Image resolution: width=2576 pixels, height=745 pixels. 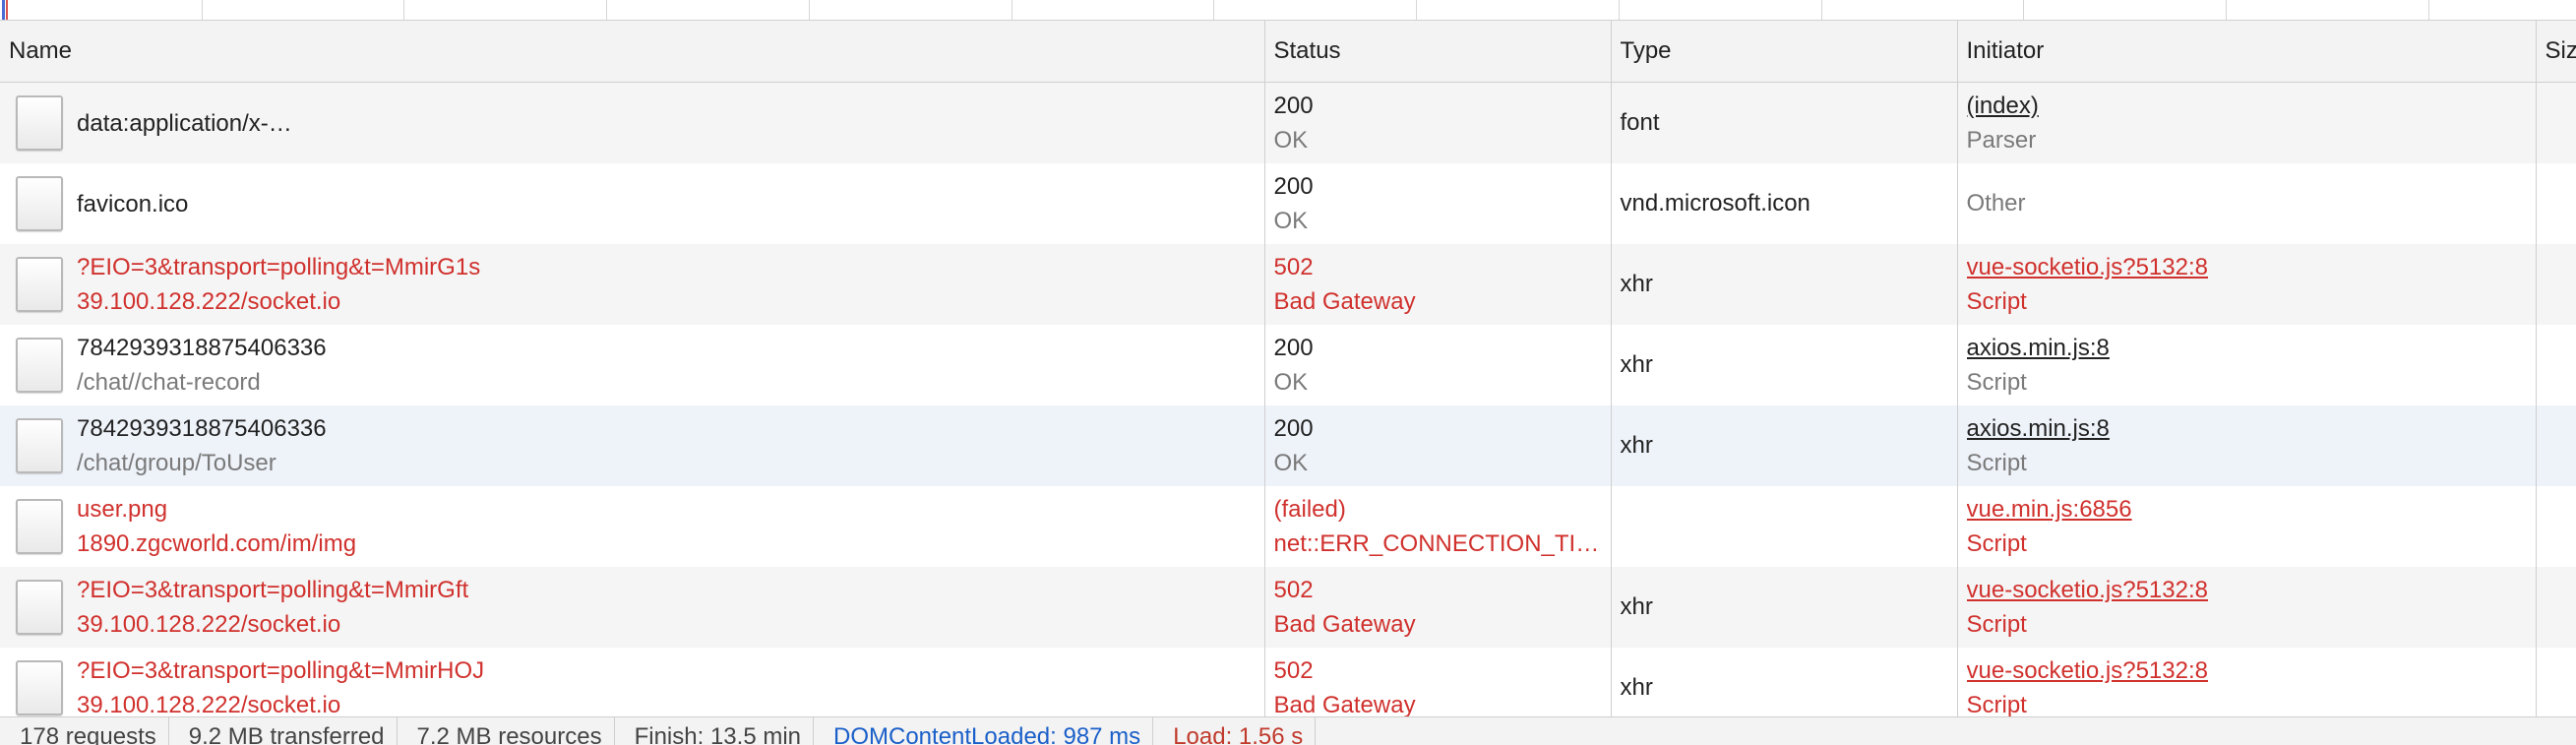 I want to click on dom-content-loaded-marker, so click(x=3, y=10).